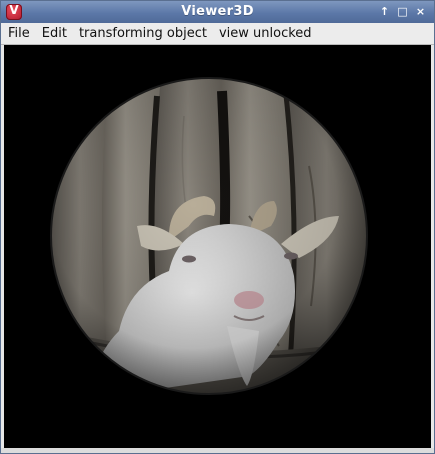  I want to click on restore-icon: □, so click(402, 11).